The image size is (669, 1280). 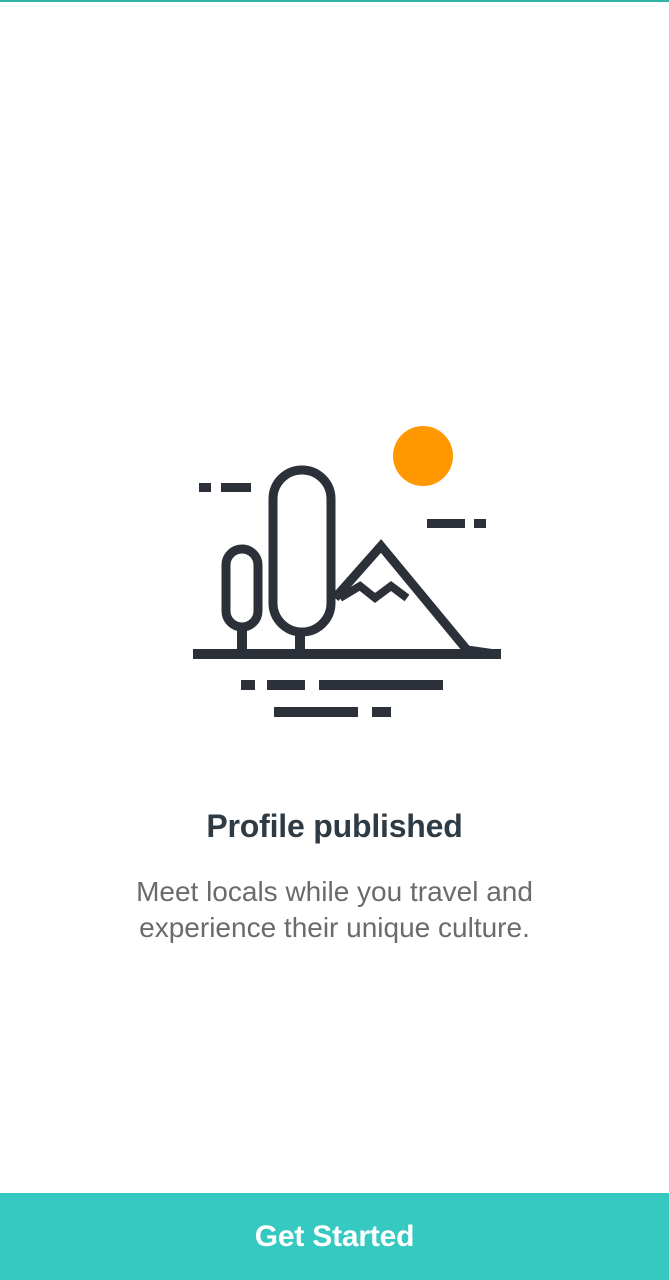 I want to click on top-accent-line, so click(x=334, y=1).